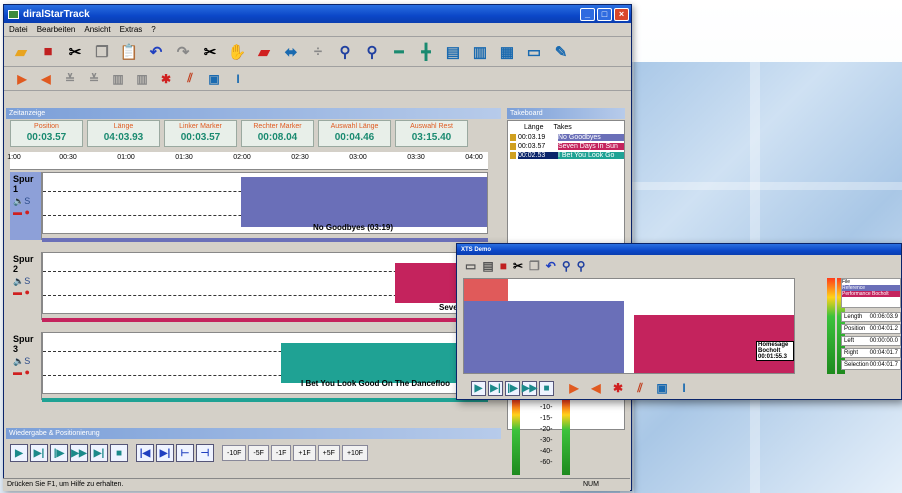 The width and height of the screenshot is (902, 493). What do you see at coordinates (453, 52) in the screenshot?
I see `view1-icon: ▤` at bounding box center [453, 52].